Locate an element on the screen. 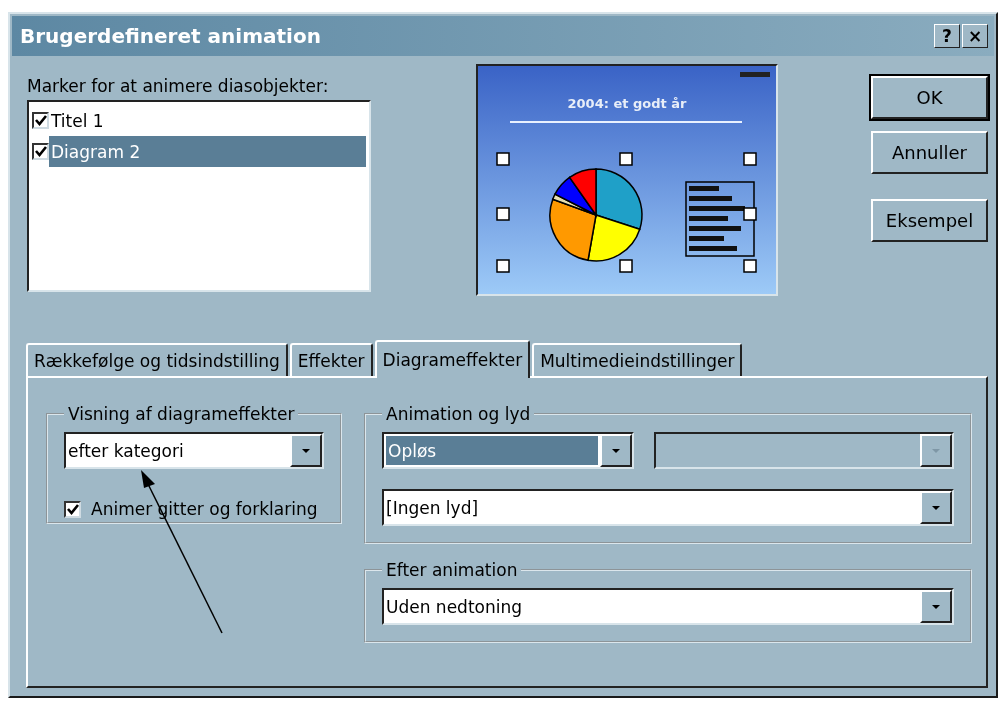 The width and height of the screenshot is (1003, 704). group-title: Visning af diagrameffekter is located at coordinates (181, 414).